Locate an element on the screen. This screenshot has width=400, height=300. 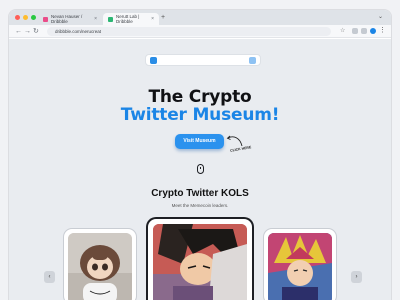
back-icon: ← is located at coordinates (18, 31).